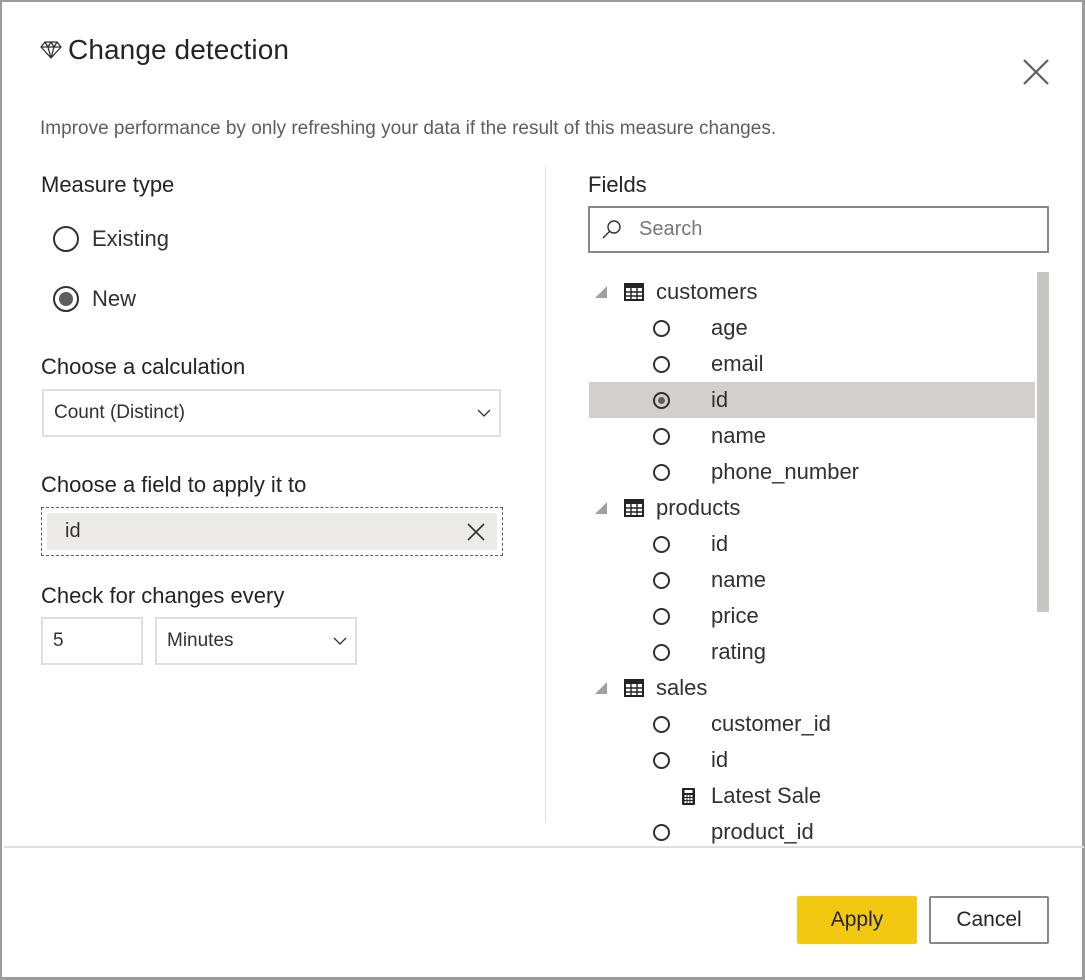 Image resolution: width=1085 pixels, height=980 pixels. Describe the element at coordinates (729, 327) in the screenshot. I see `field-name: age` at that location.